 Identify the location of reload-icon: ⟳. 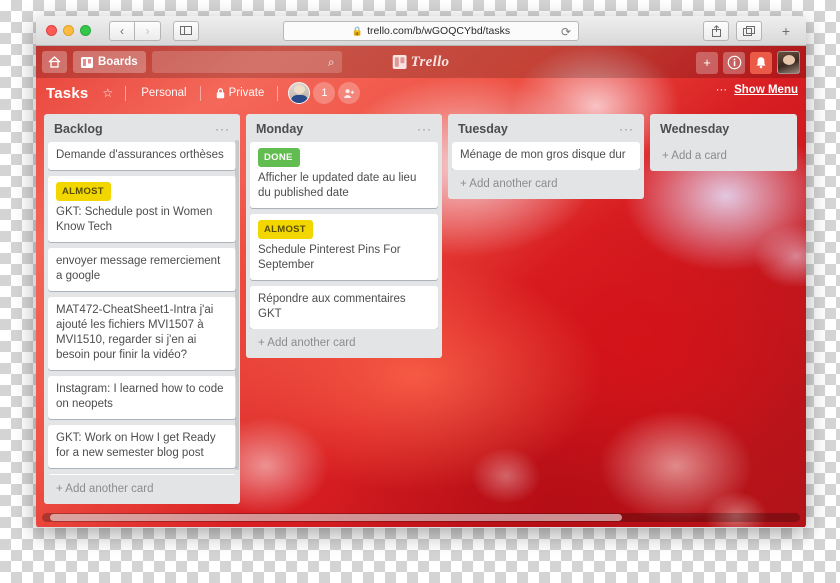
(566, 32).